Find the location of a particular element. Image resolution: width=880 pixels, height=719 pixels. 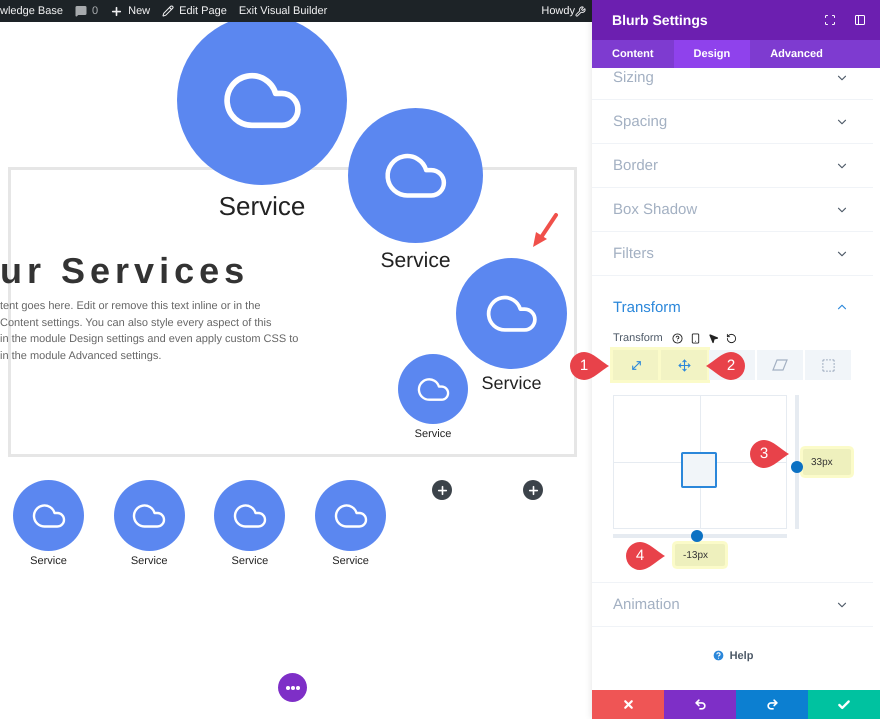

number-marker: 3 is located at coordinates (770, 454).